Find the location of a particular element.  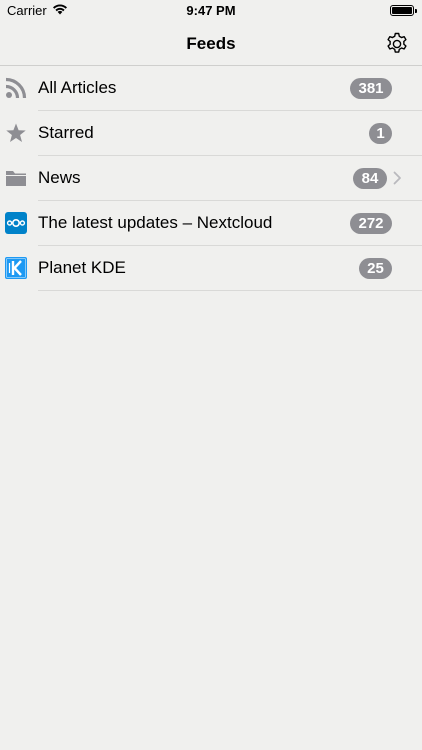

feed-row-nextcloud: The latest updates – Nextcloud 272 is located at coordinates (211, 223).